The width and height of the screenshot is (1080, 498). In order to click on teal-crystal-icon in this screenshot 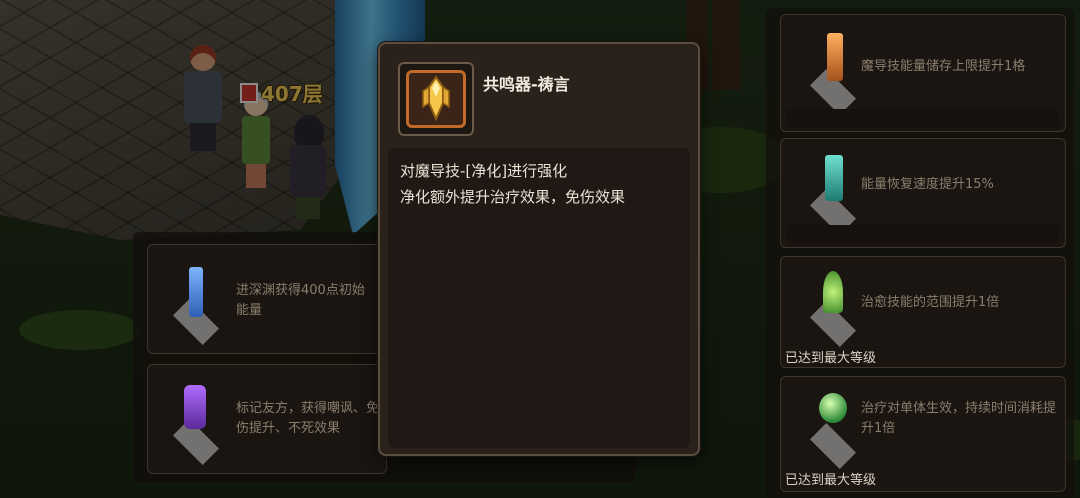, I will do `click(834, 178)`.